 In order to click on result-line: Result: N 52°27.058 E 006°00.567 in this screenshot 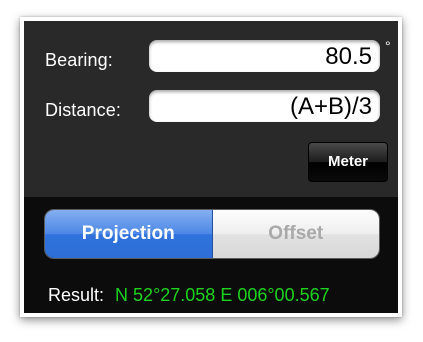, I will do `click(189, 295)`.